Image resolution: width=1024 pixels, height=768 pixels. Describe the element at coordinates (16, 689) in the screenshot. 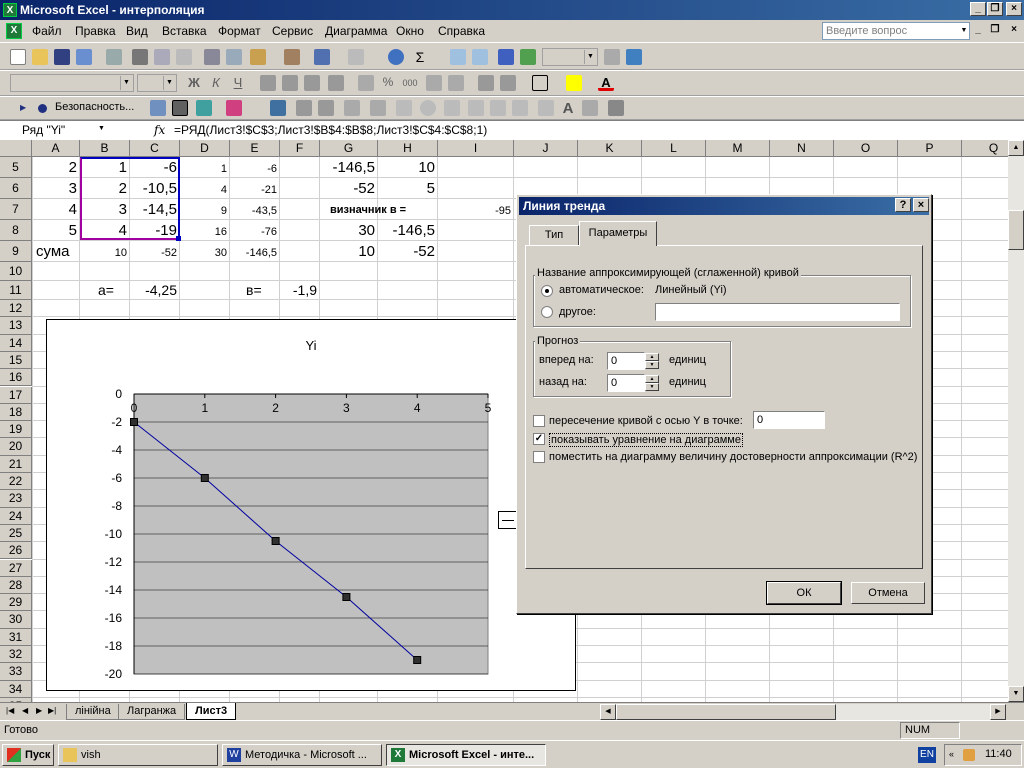

I see `row-header: 34` at that location.